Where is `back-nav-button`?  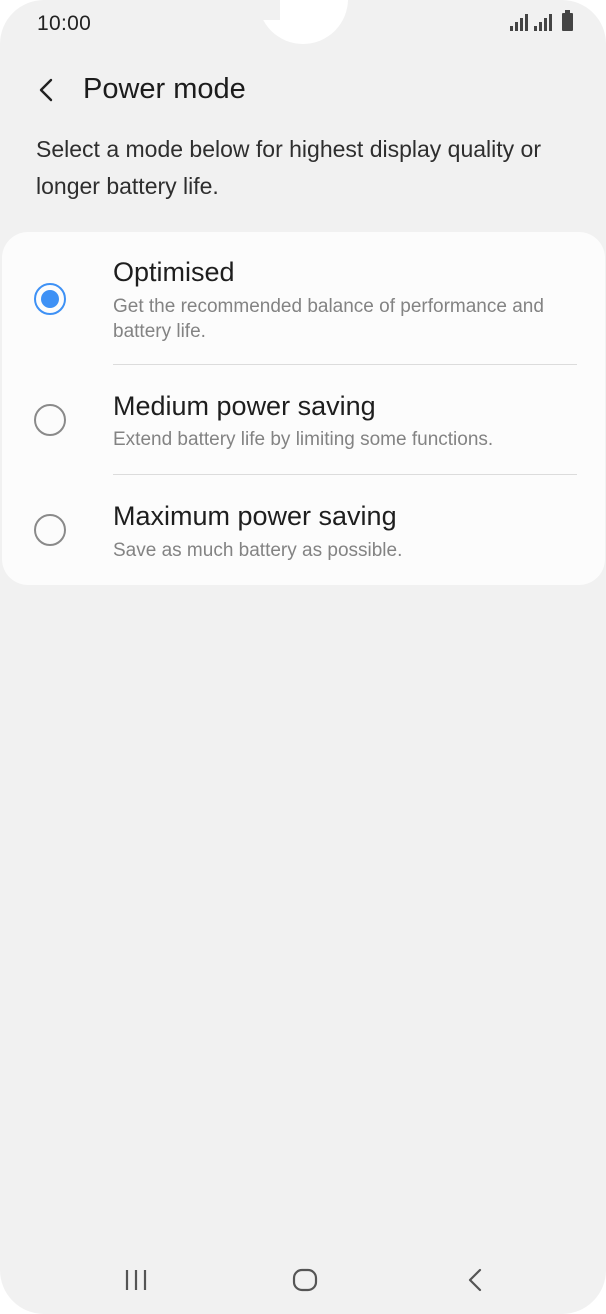
back-nav-button is located at coordinates (475, 1280).